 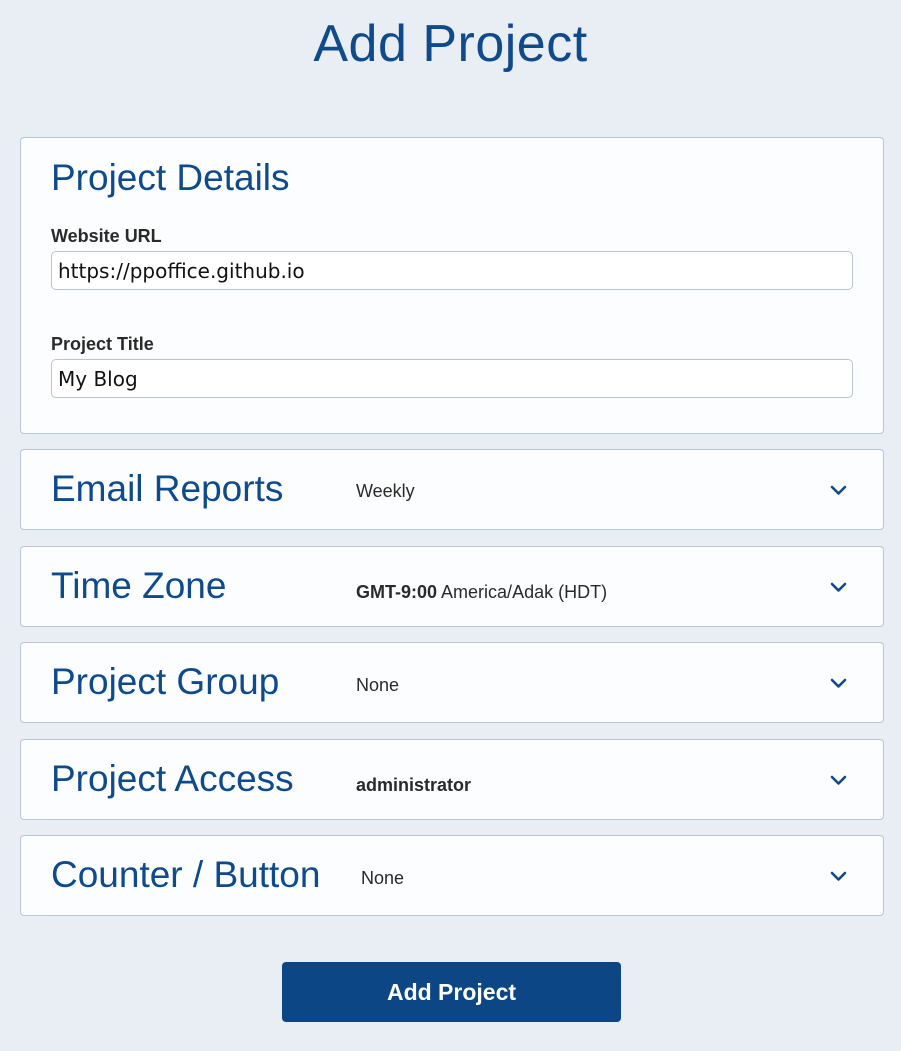 What do you see at coordinates (383, 878) in the screenshot?
I see `counter-button-value: None` at bounding box center [383, 878].